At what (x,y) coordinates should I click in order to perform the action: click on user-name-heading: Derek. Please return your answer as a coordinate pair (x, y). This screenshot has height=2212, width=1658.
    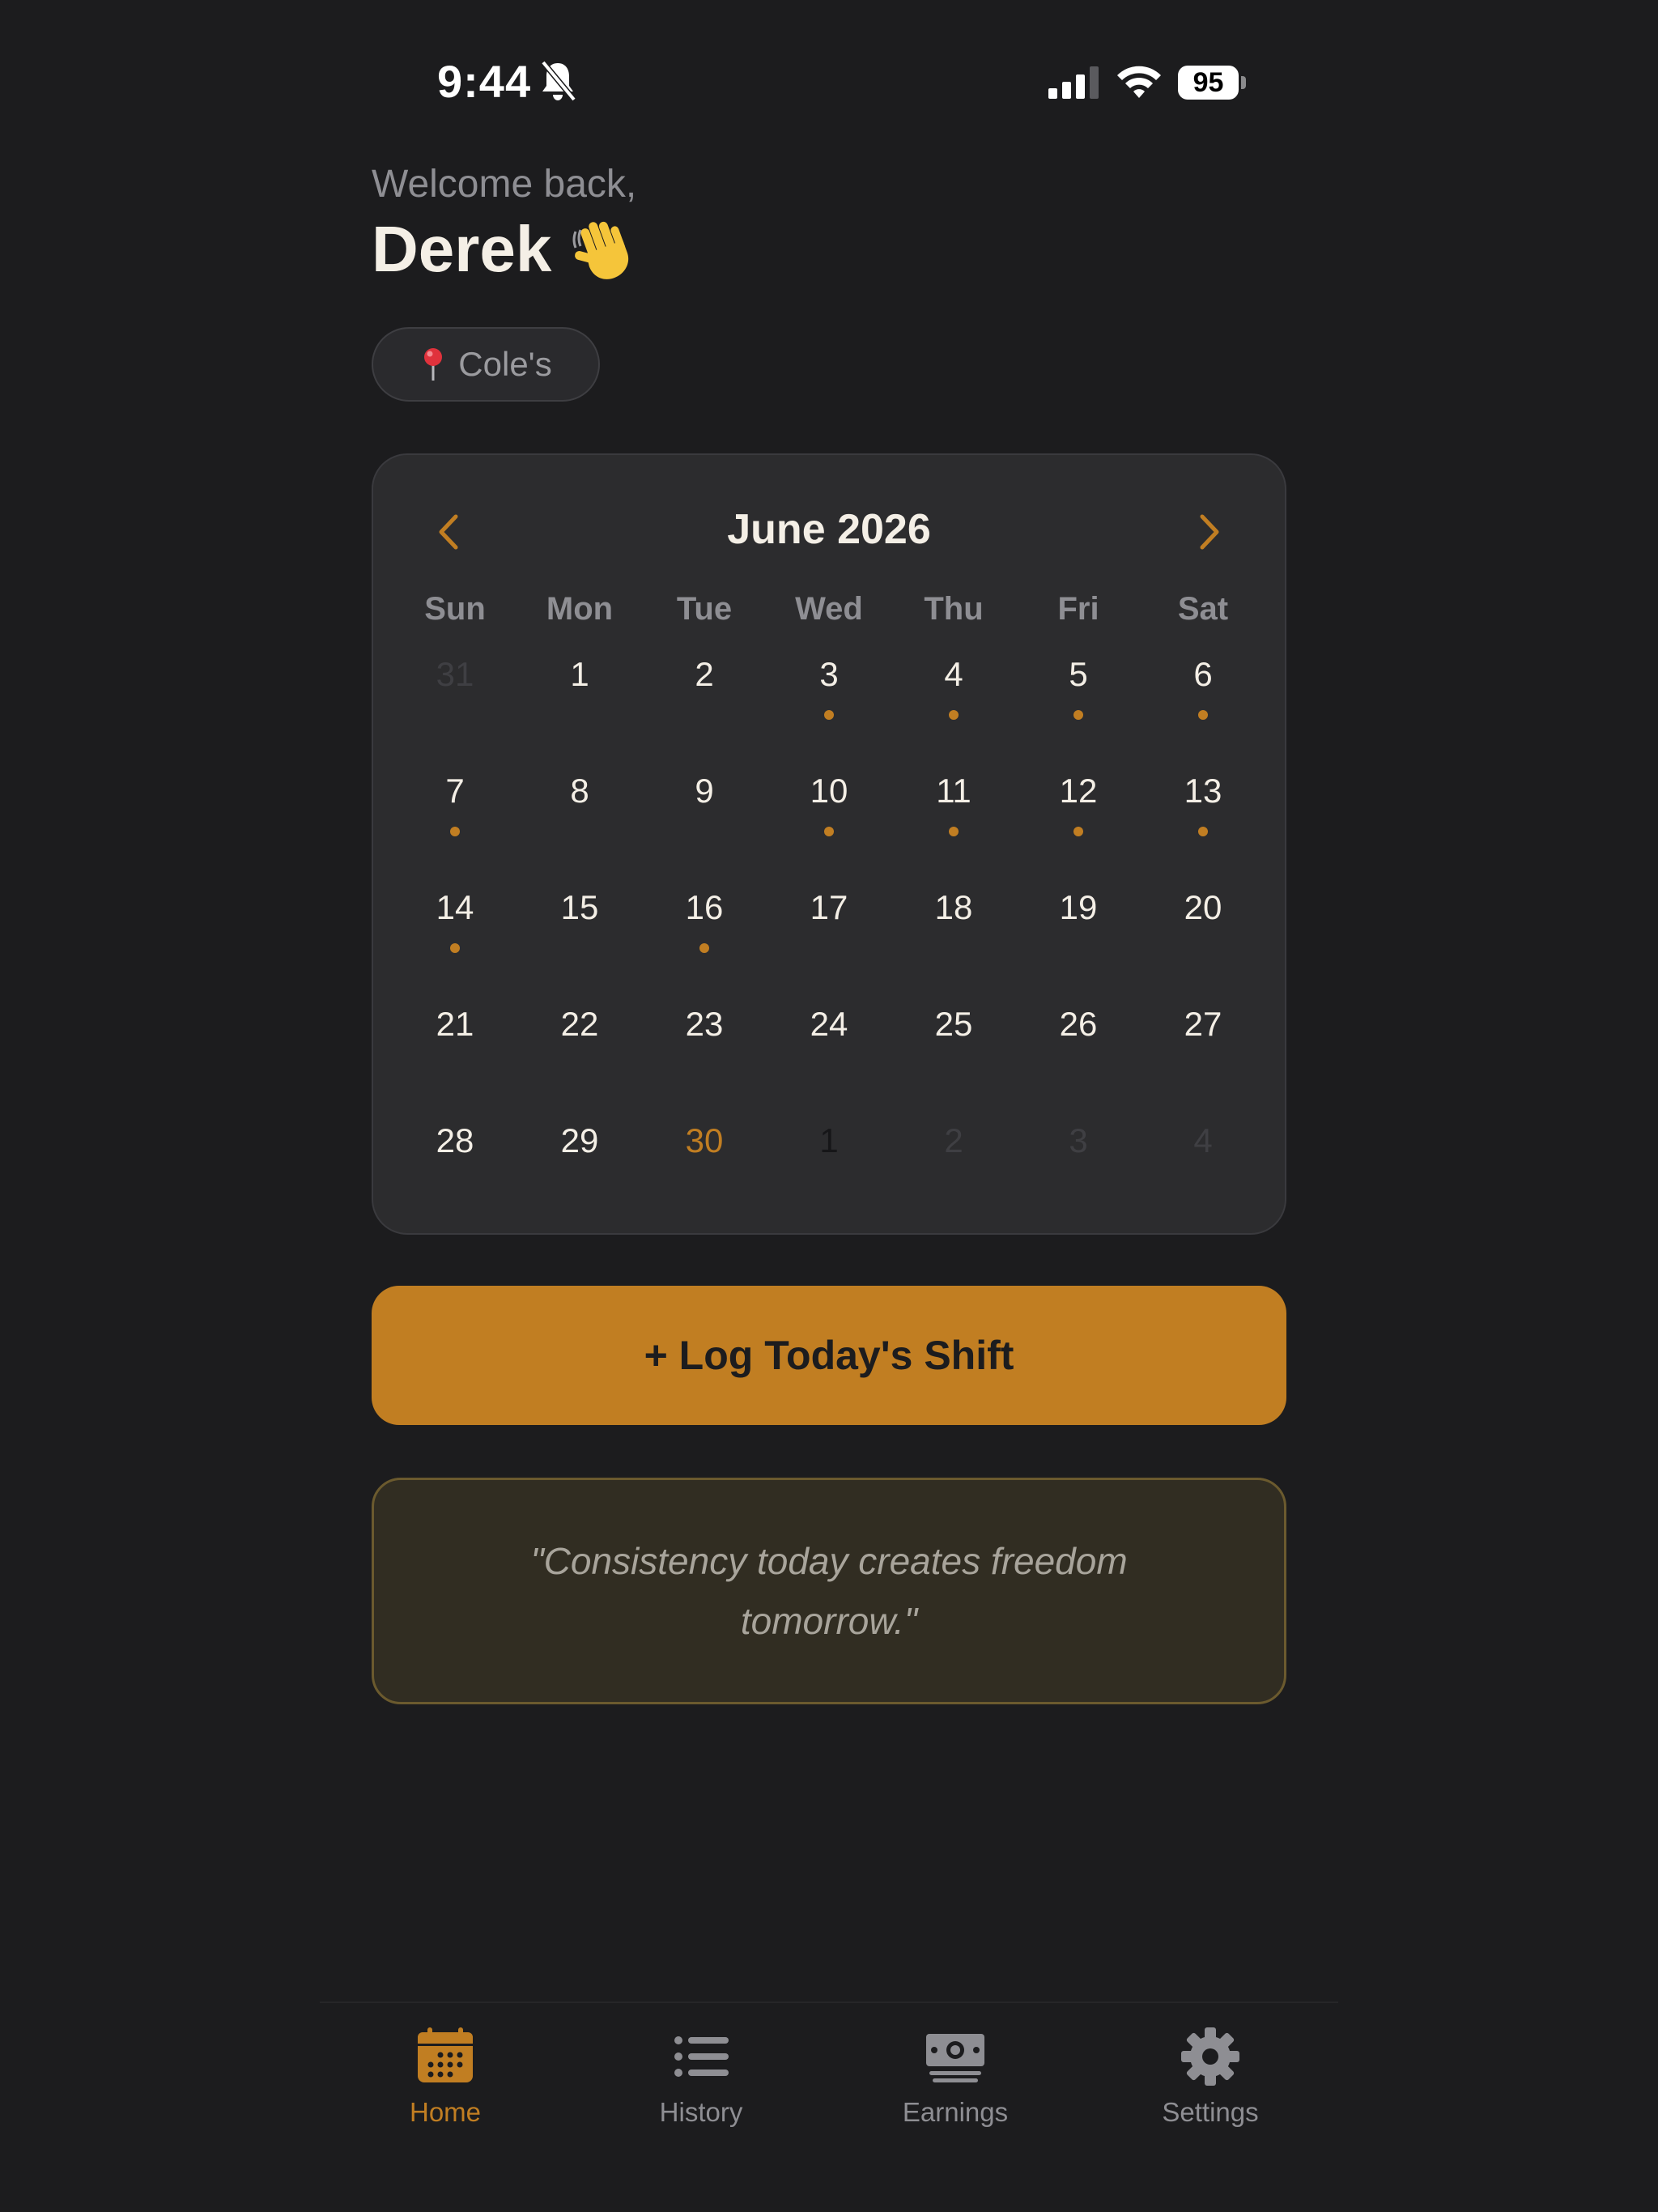
    Looking at the image, I should click on (504, 250).